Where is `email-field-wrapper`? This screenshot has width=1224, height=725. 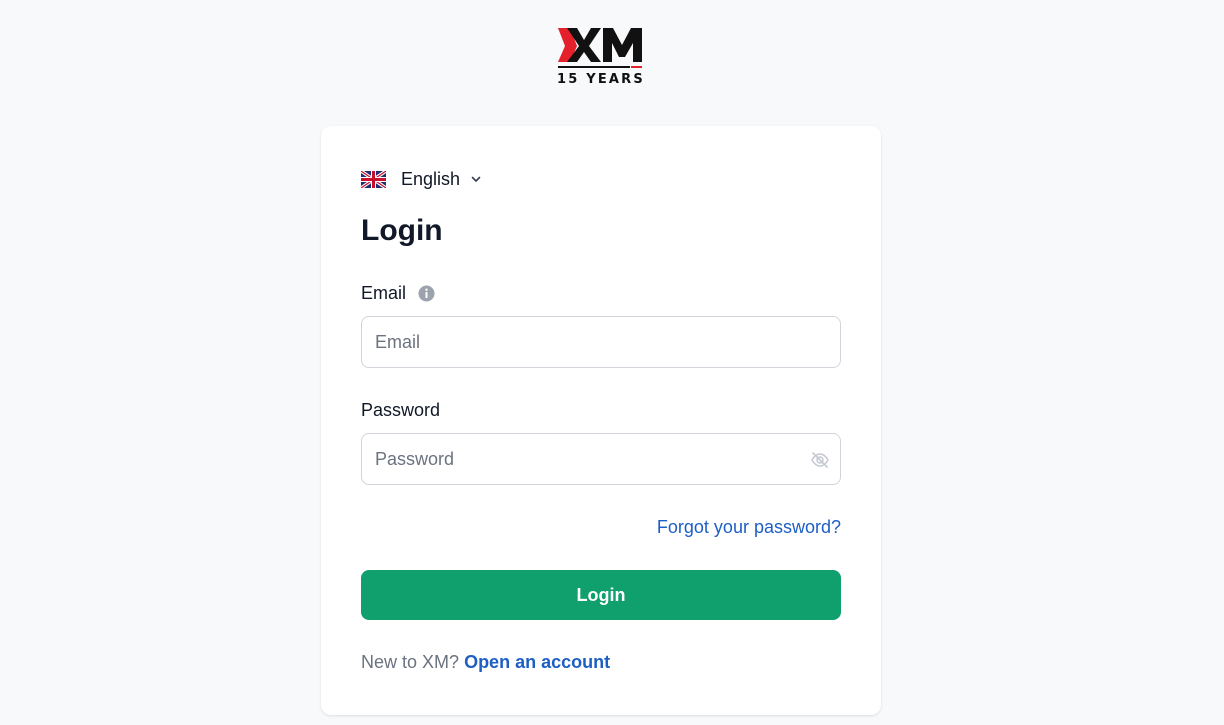
email-field-wrapper is located at coordinates (601, 342).